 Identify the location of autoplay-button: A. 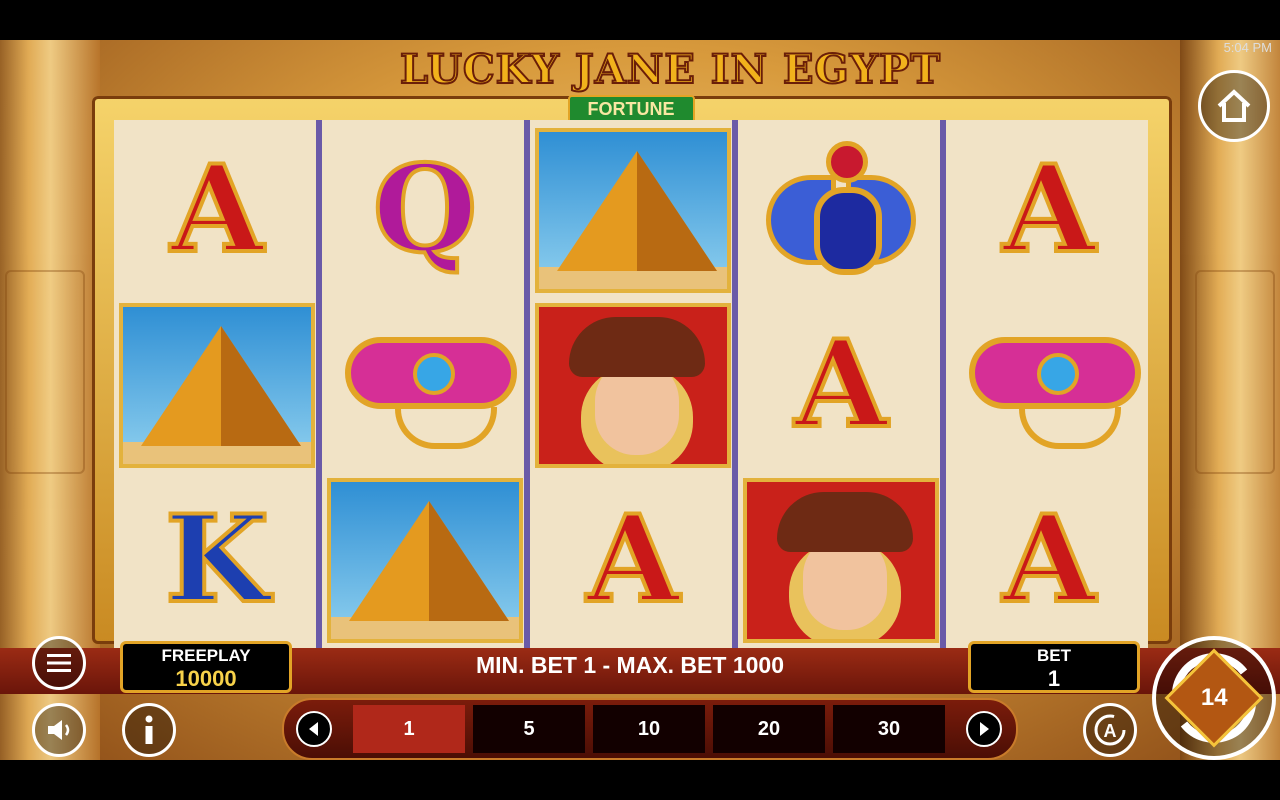
(1110, 730).